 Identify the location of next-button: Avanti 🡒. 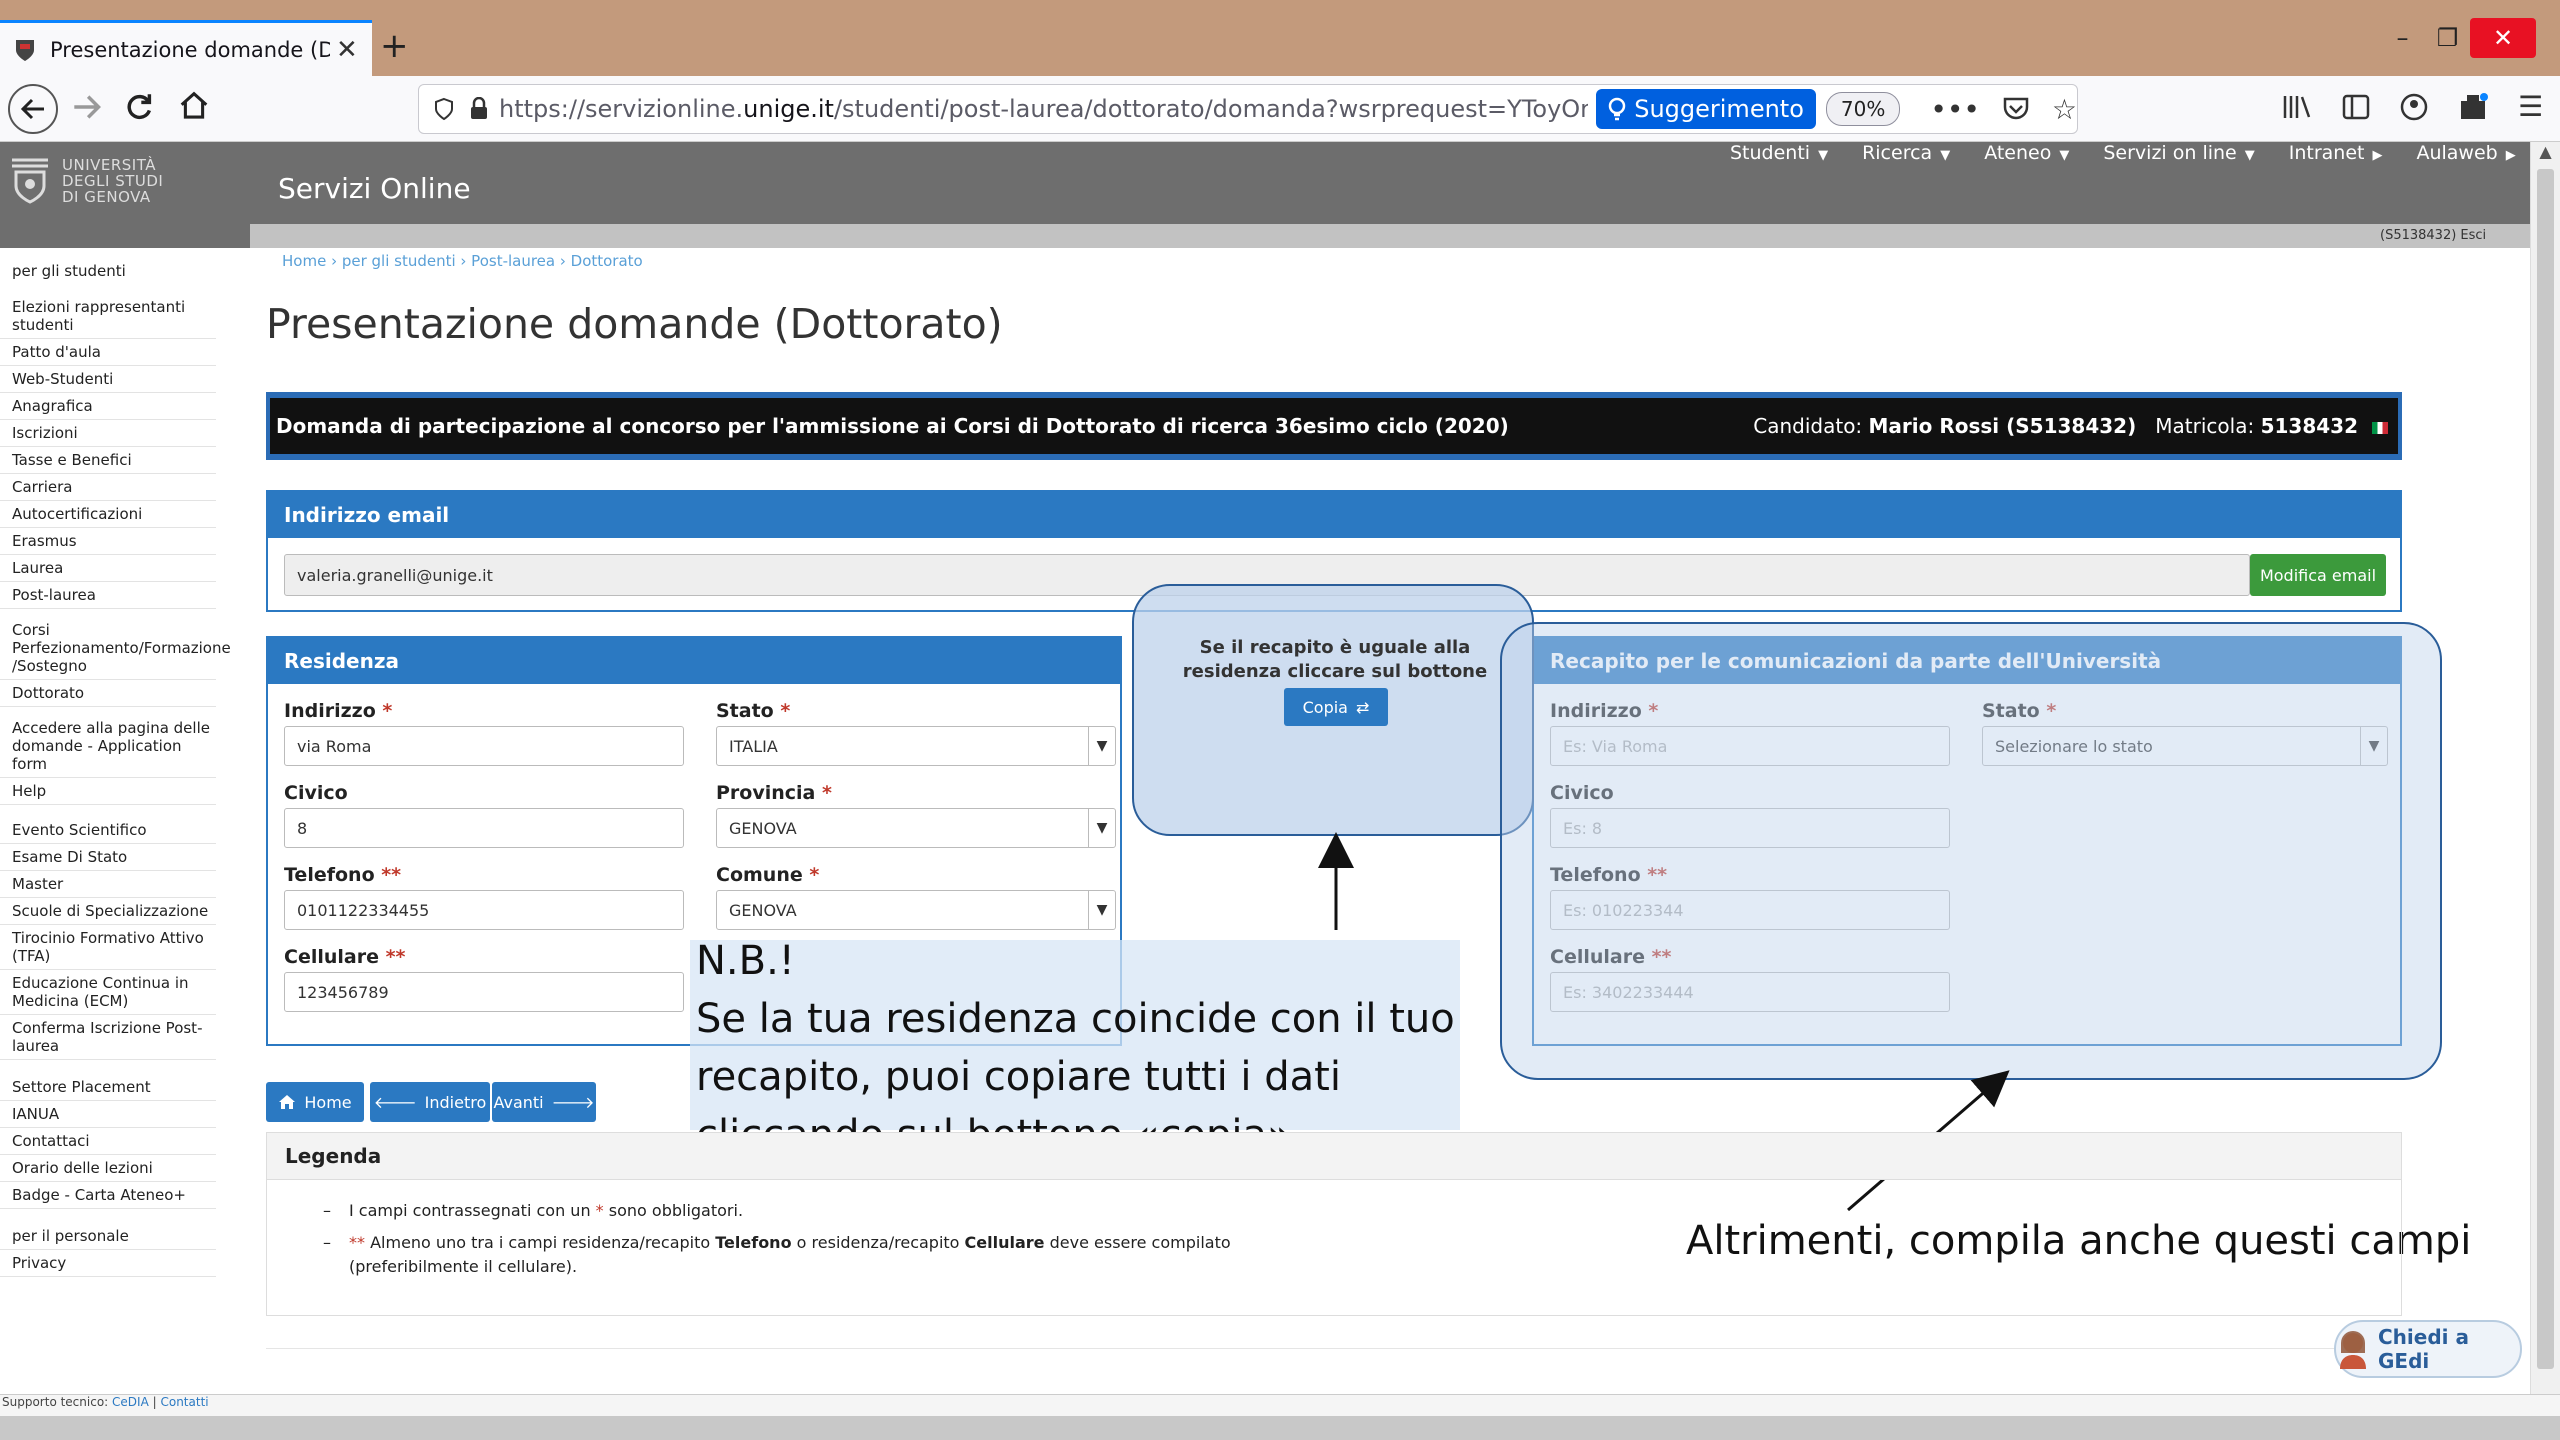
(544, 1102).